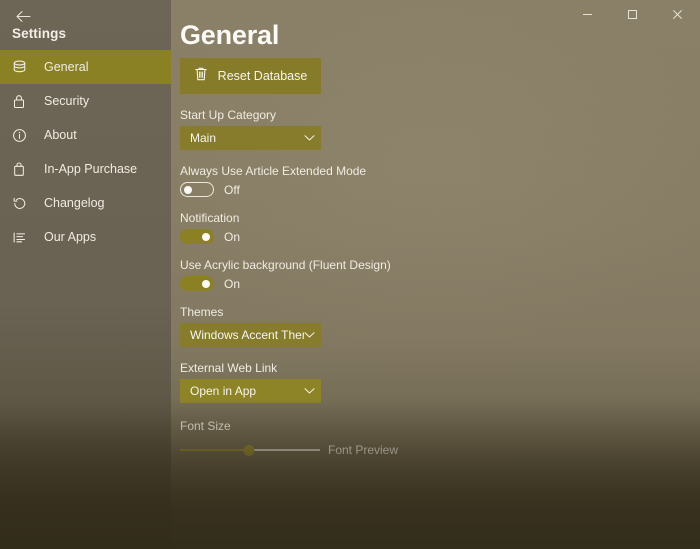  I want to click on lock-icon, so click(23, 101).